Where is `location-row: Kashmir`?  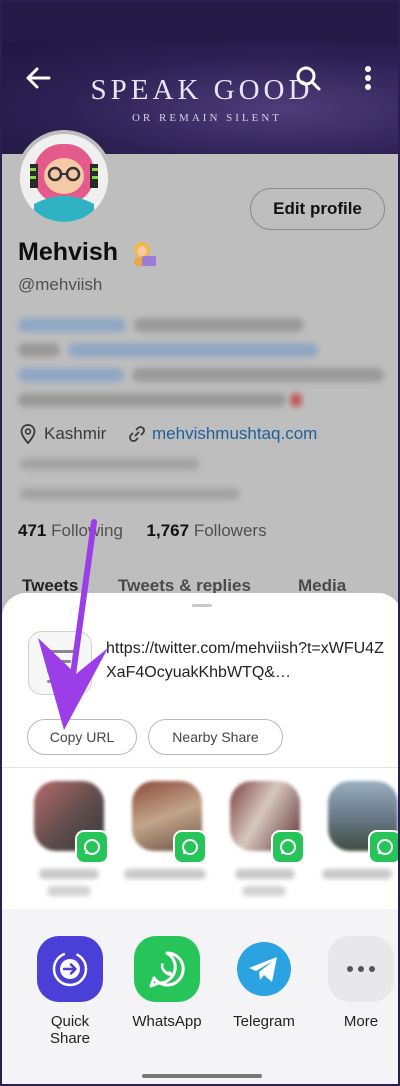 location-row: Kashmir is located at coordinates (63, 434).